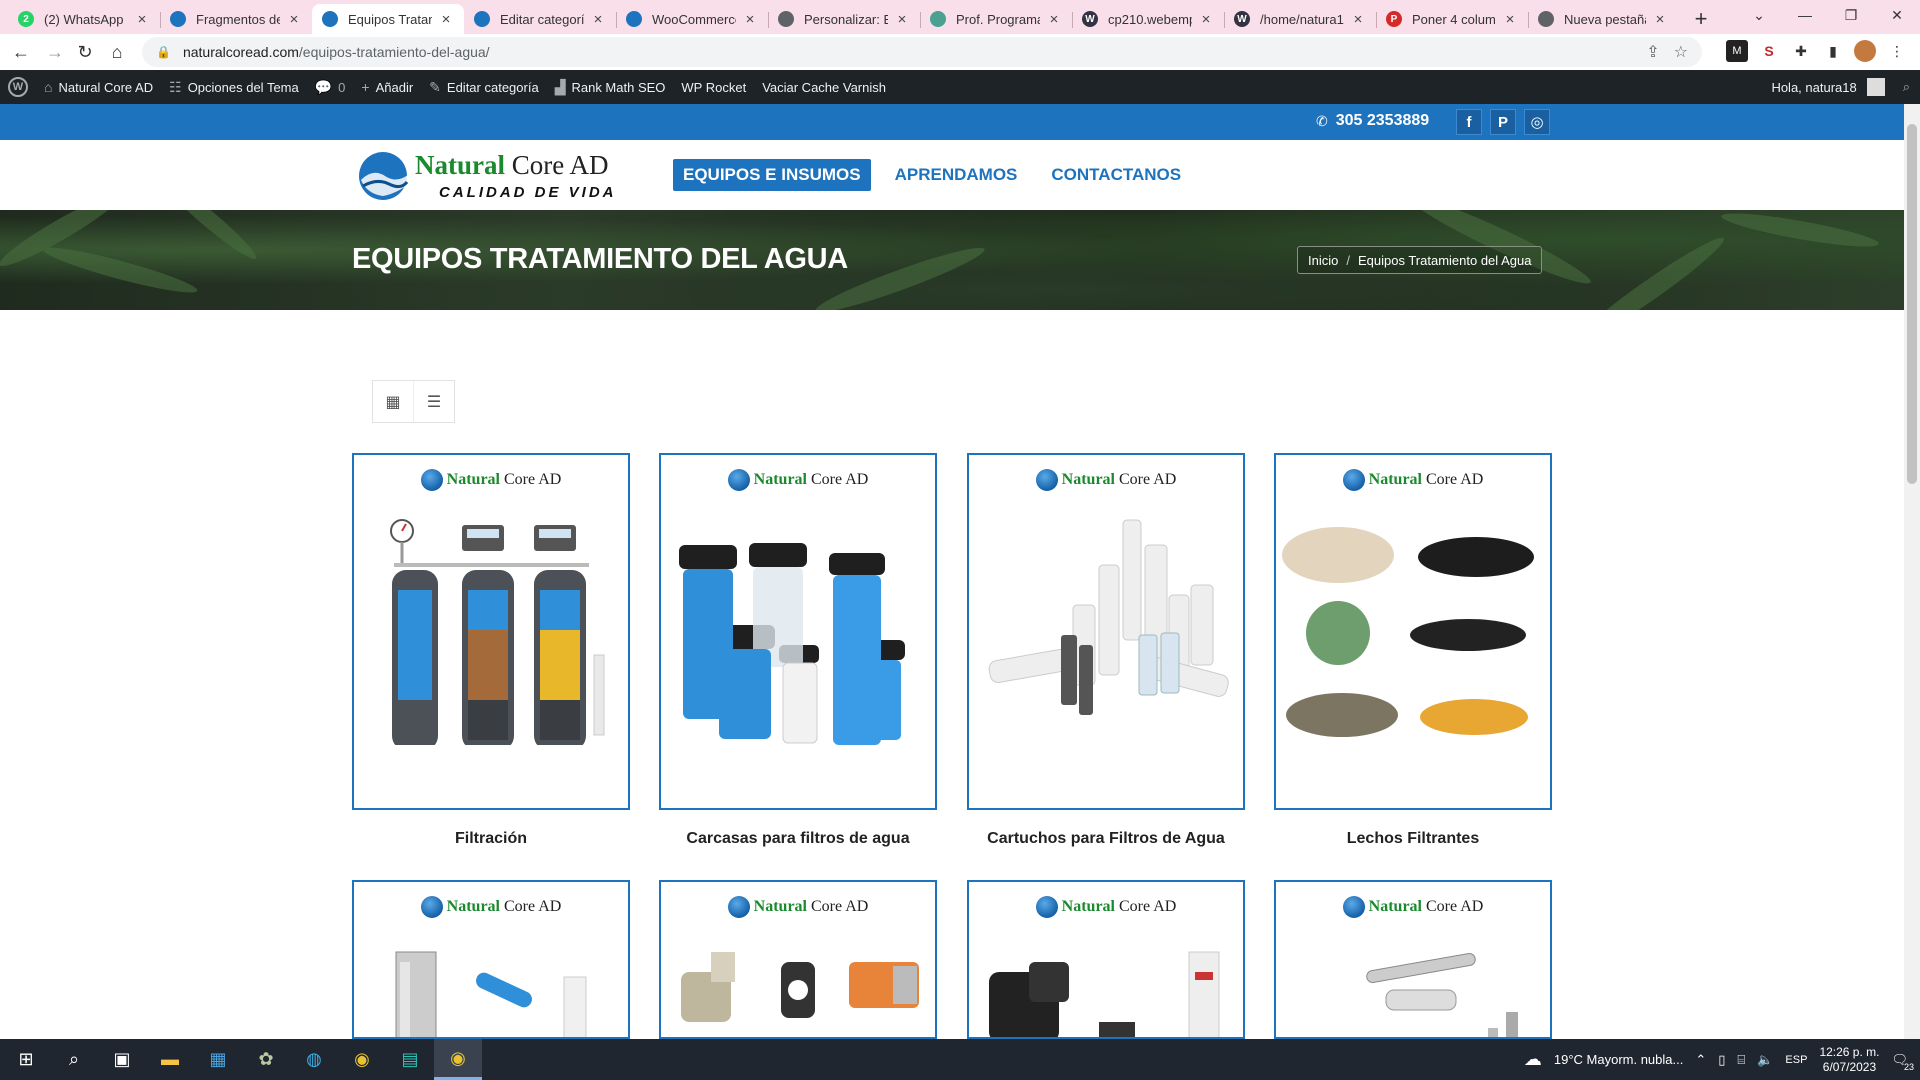 The width and height of the screenshot is (1920, 1080). Describe the element at coordinates (1701, 19) in the screenshot. I see `new-tab-button: +` at that location.